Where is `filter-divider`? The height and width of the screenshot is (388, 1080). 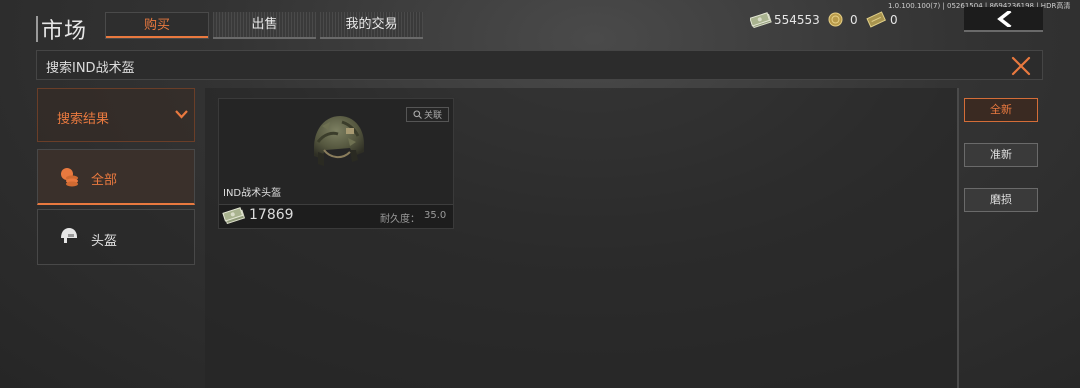
filter-divider is located at coordinates (958, 238).